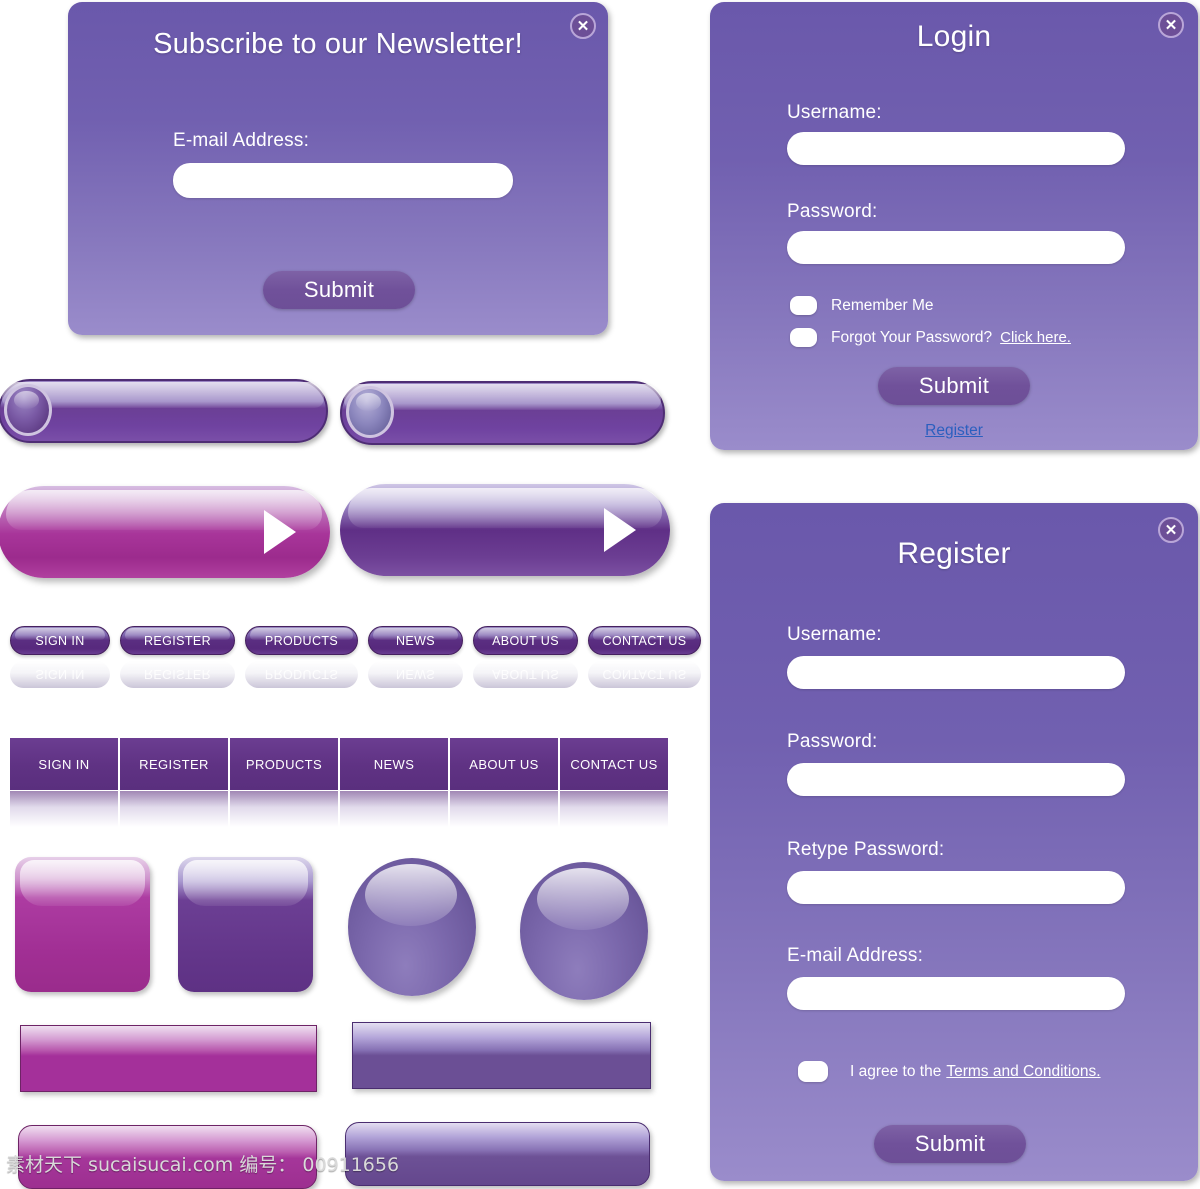 This screenshot has width=1200, height=1189. I want to click on remember-me-row: Remember Me, so click(862, 305).